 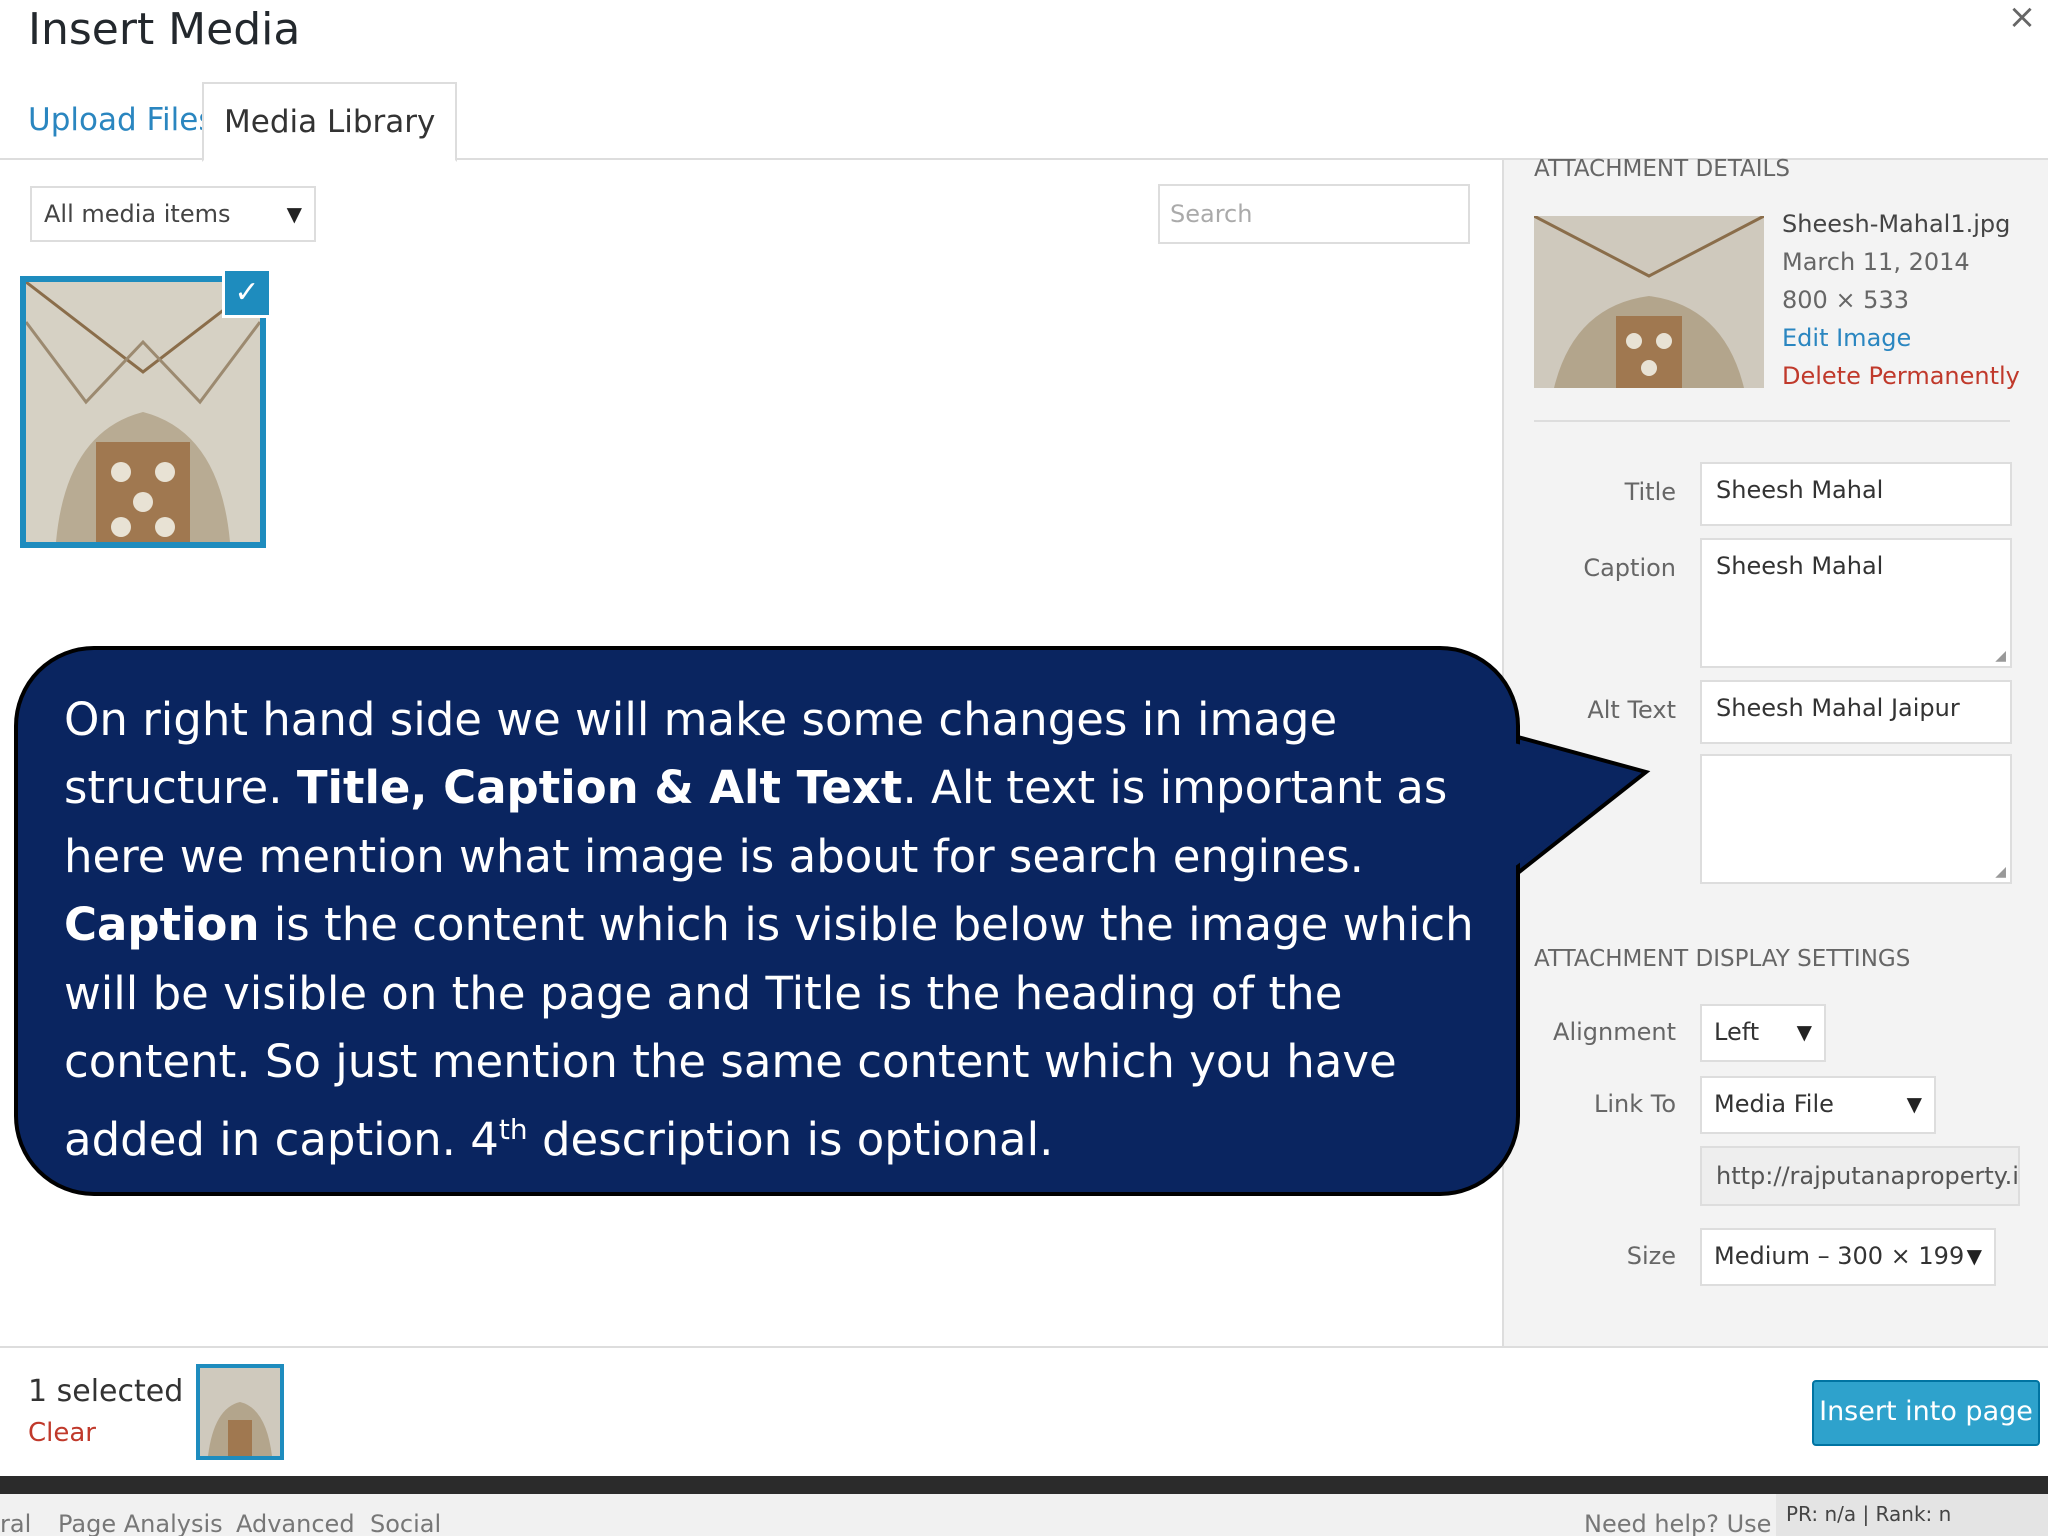 What do you see at coordinates (143, 411) in the screenshot?
I see `media-thumbnail-image` at bounding box center [143, 411].